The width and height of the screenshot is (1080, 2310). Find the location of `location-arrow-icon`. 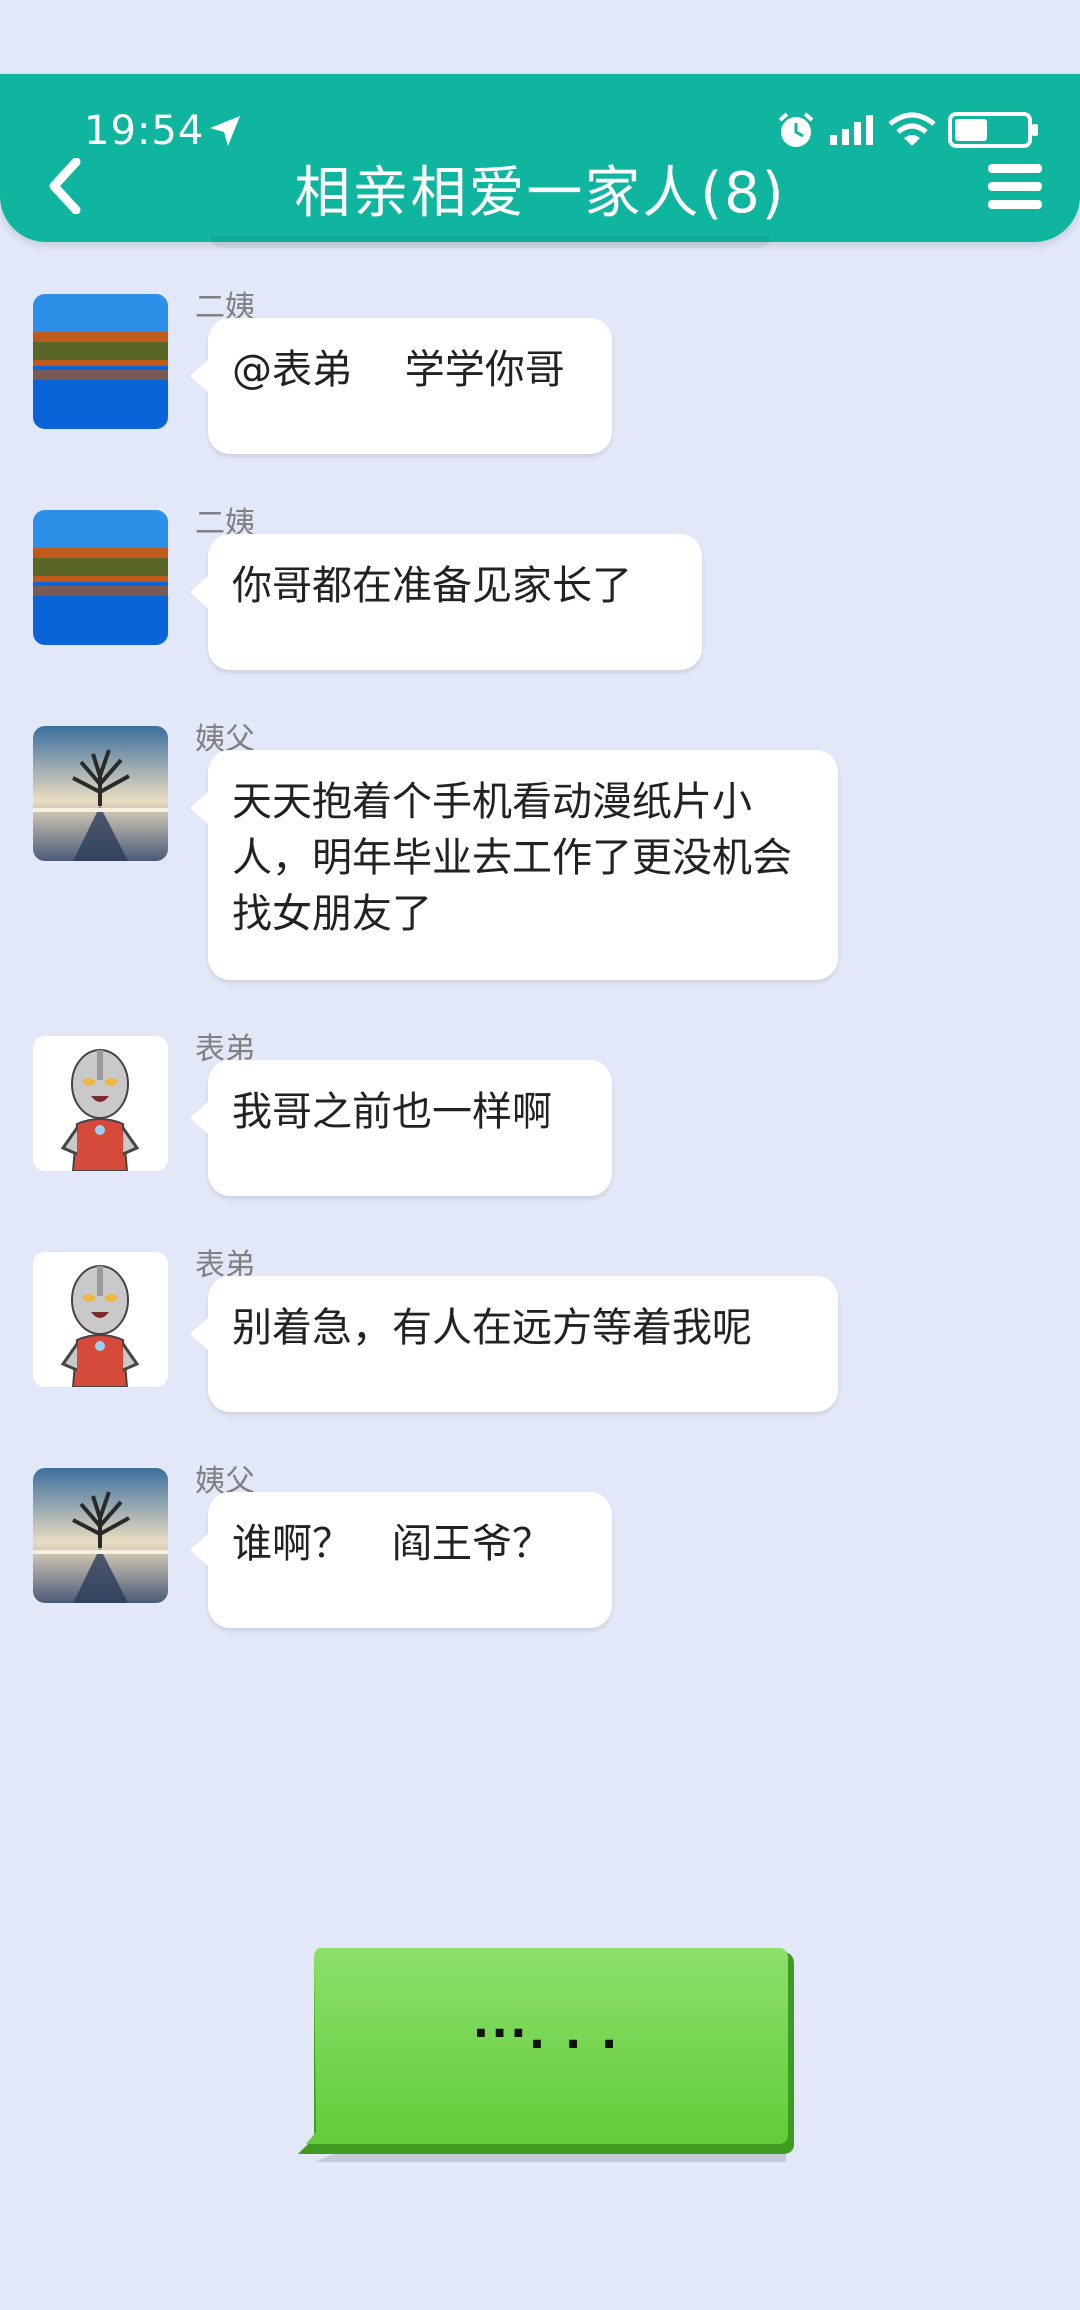

location-arrow-icon is located at coordinates (225, 131).